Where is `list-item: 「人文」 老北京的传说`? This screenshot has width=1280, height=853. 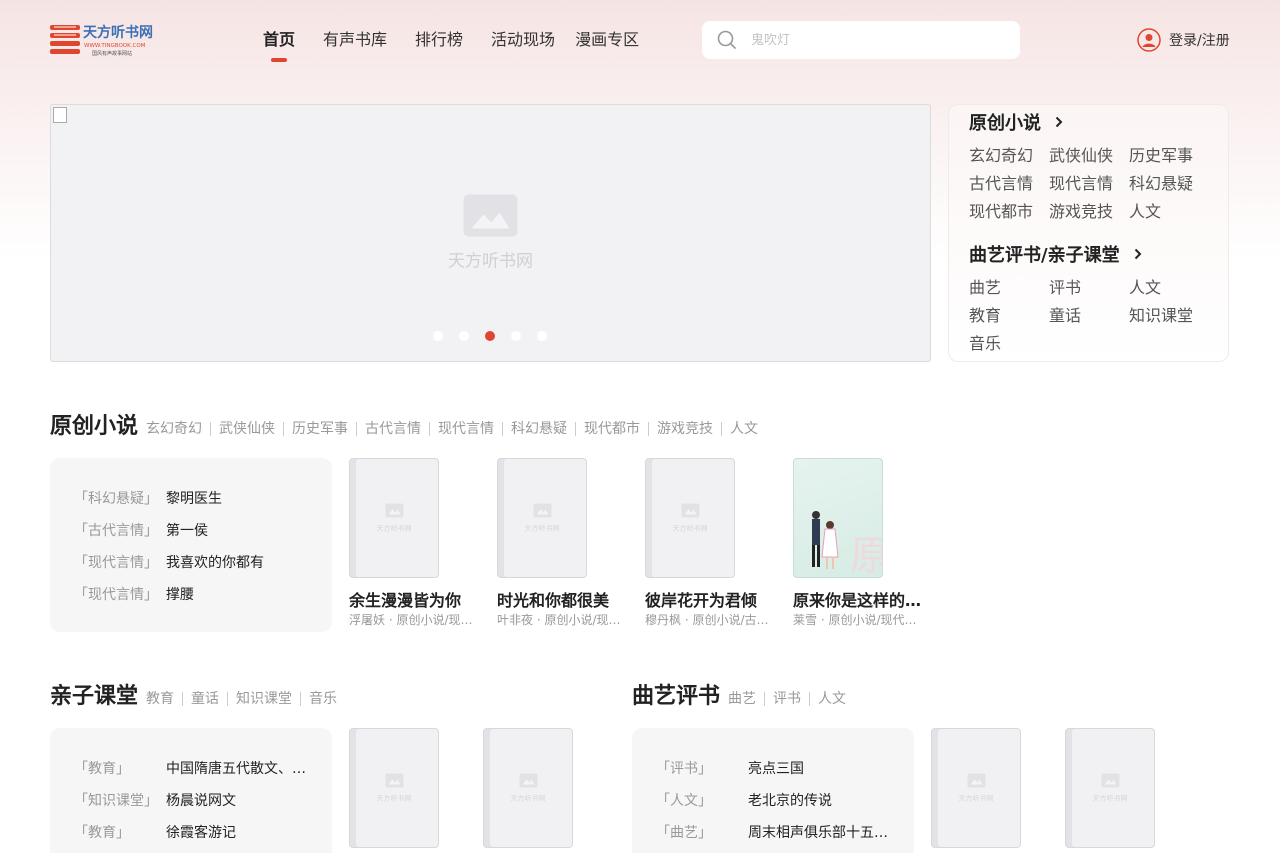 list-item: 「人文」 老北京的传说 is located at coordinates (744, 800).